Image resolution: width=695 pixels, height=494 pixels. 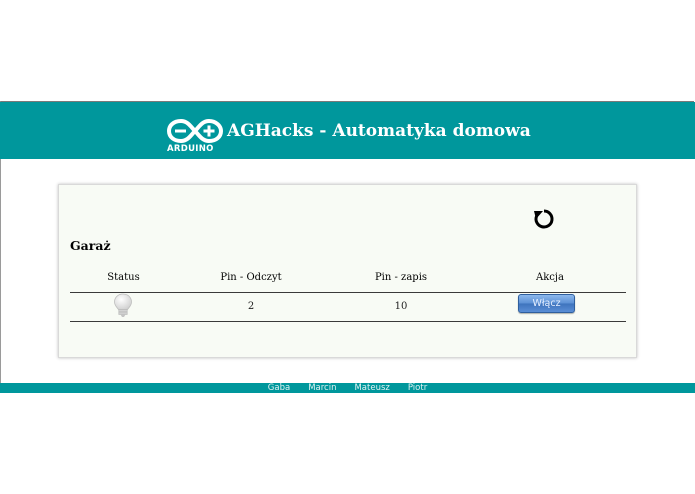 I want to click on footer-link-gaba: Gaba, so click(x=279, y=388).